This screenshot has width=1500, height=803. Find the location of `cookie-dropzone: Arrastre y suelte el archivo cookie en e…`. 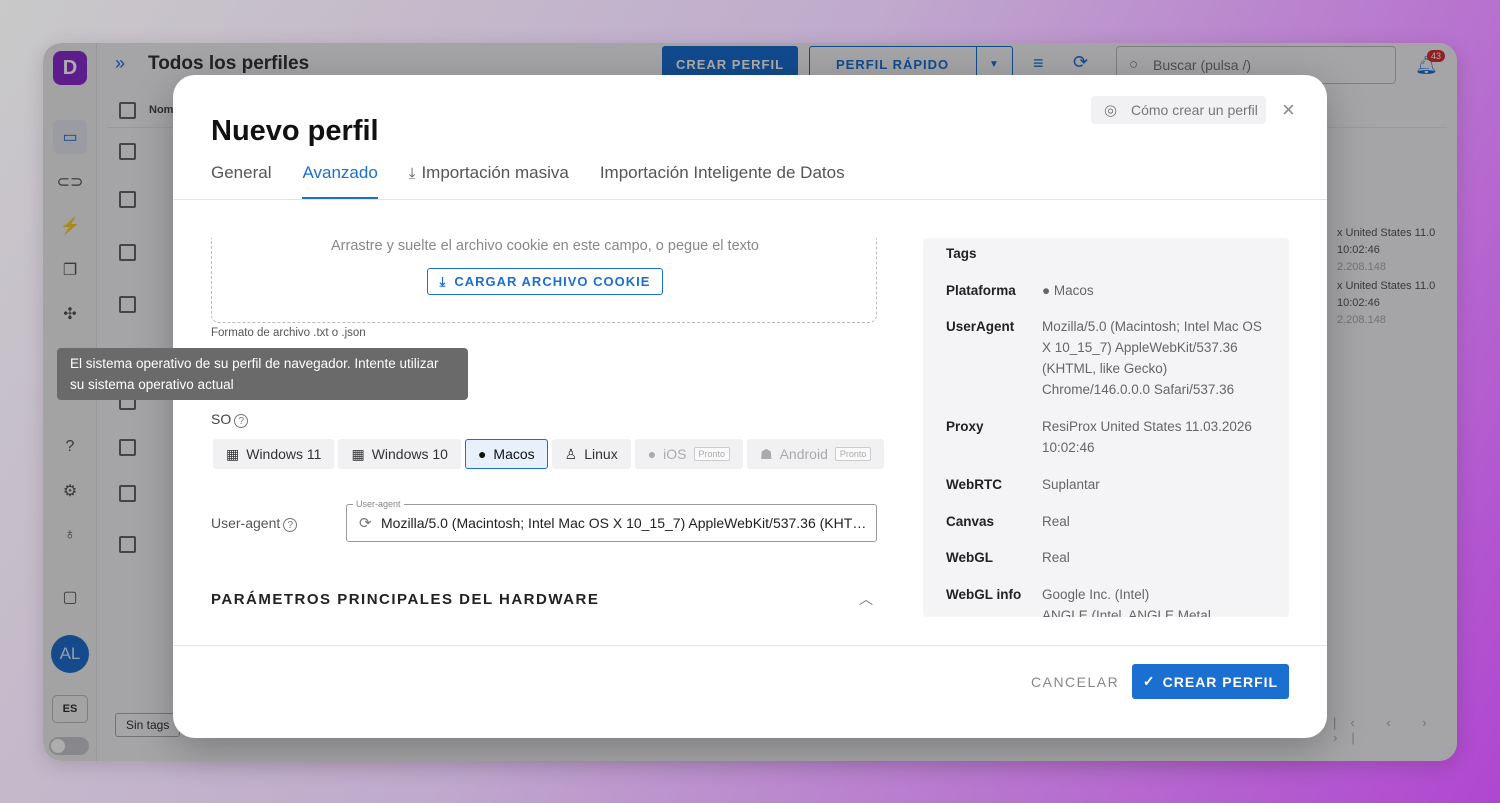

cookie-dropzone: Arrastre y suelte el archivo cookie en e… is located at coordinates (544, 280).